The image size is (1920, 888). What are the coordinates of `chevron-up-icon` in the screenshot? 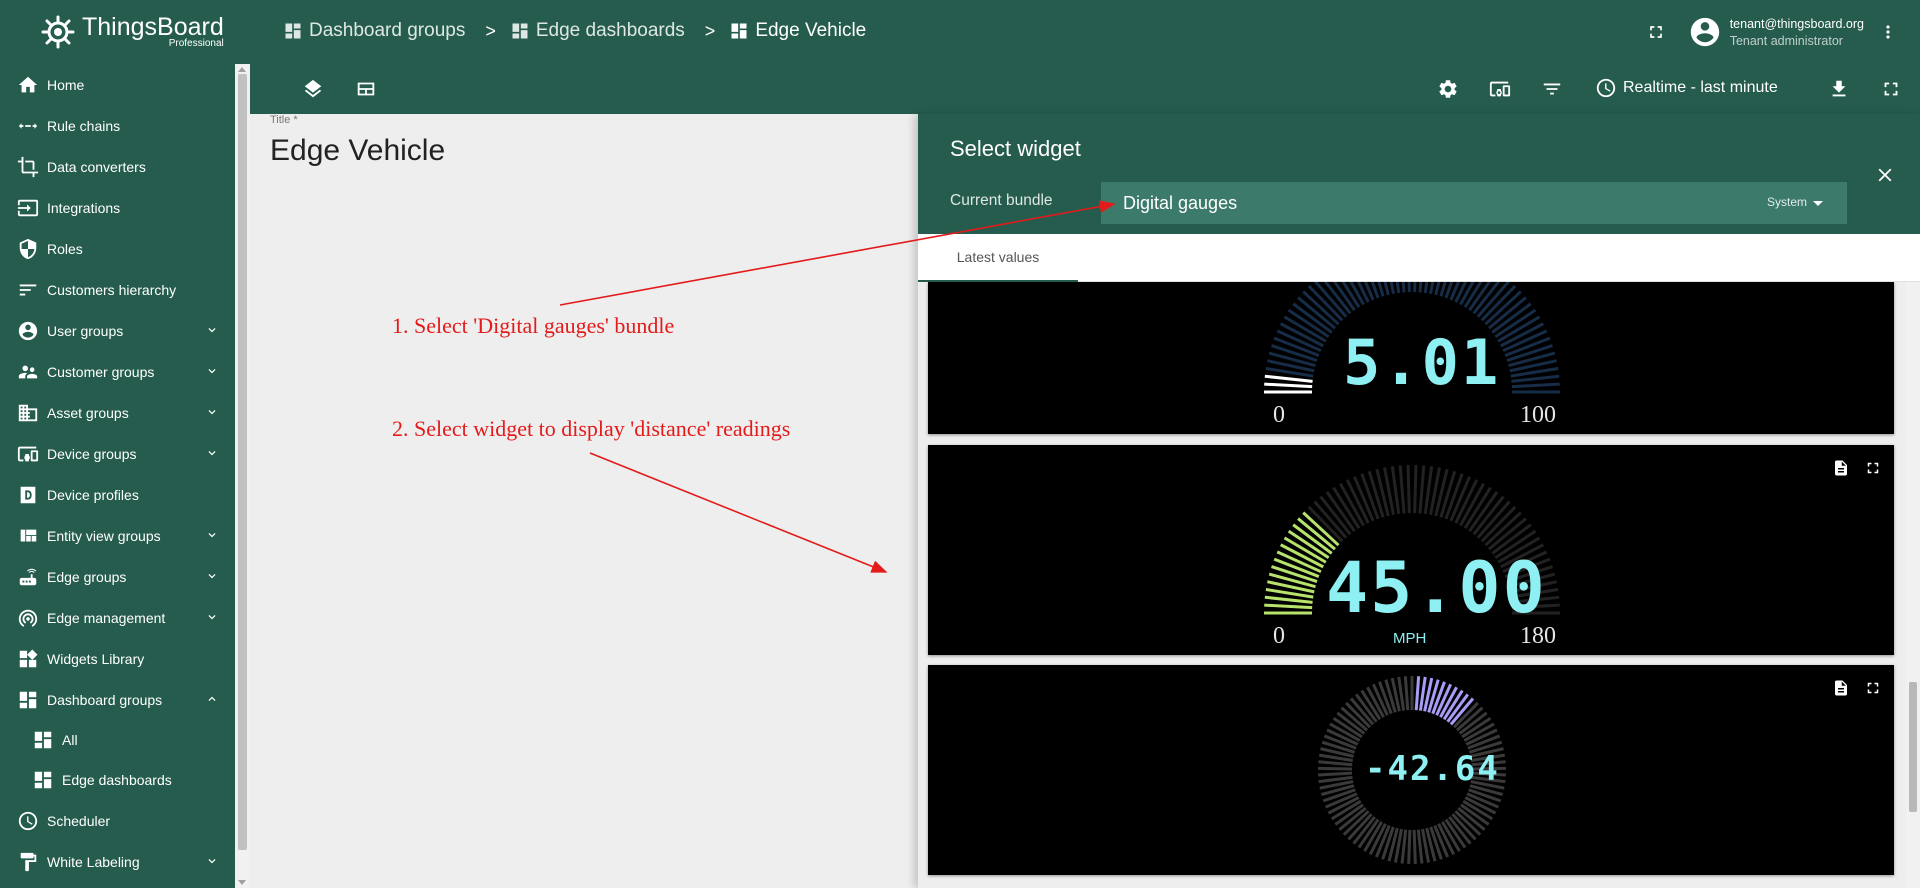 It's located at (212, 699).